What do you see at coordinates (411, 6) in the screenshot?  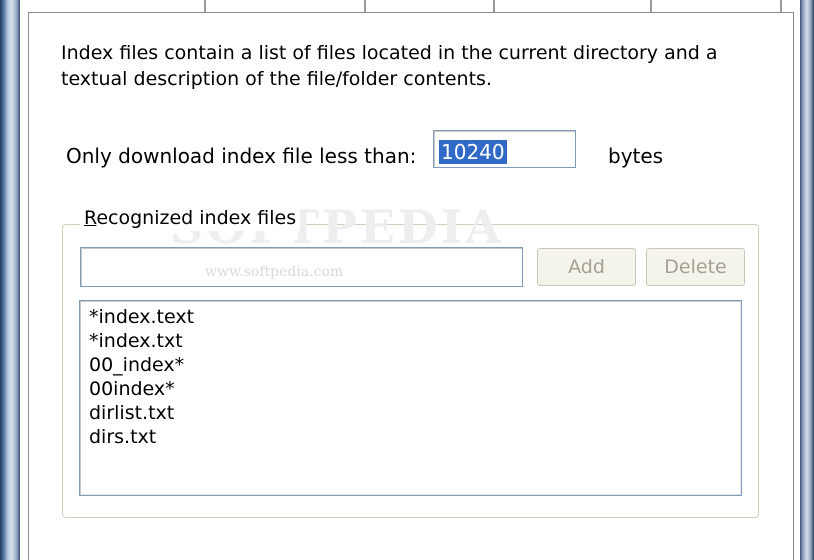 I see `tab-strip` at bounding box center [411, 6].